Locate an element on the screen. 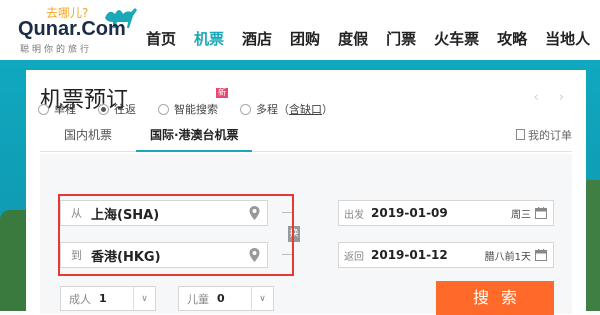  return-date-value: 2019-01-12 is located at coordinates (427, 255).